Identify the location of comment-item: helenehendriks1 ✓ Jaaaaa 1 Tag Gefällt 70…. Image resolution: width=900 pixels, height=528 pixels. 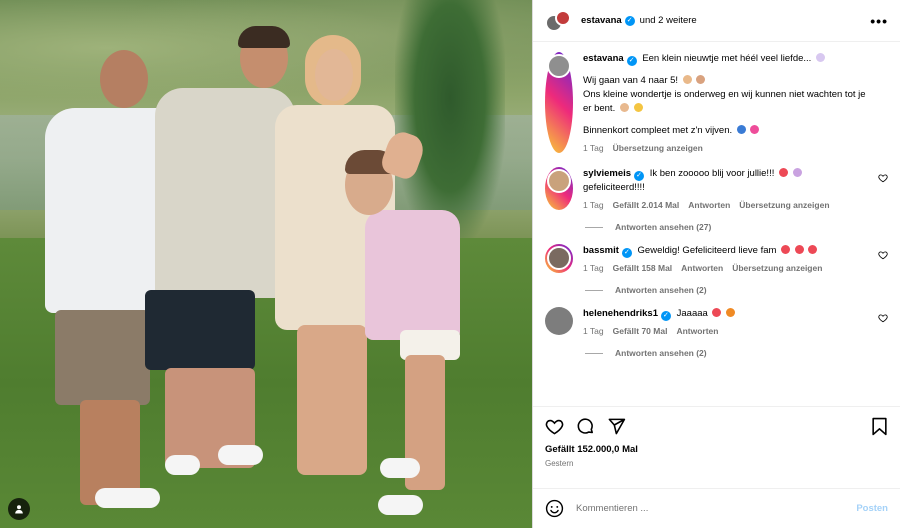
(716, 321).